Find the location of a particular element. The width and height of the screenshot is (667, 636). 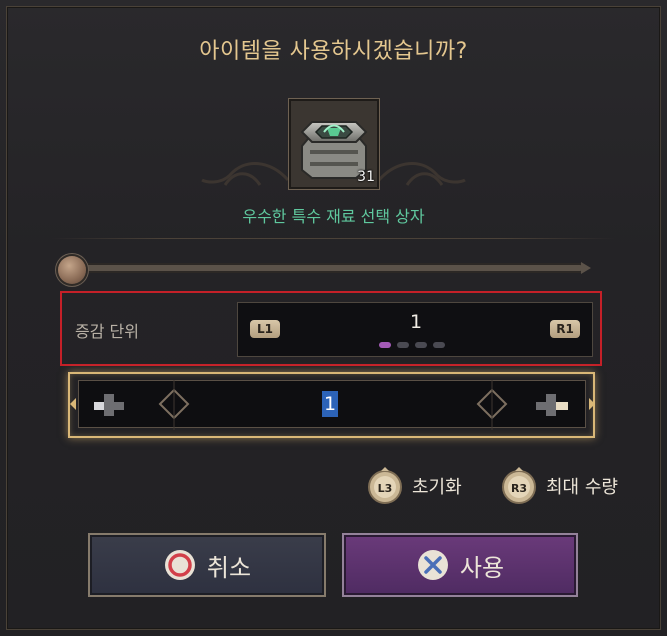

increment-label: 증감 단위 is located at coordinates (107, 331).